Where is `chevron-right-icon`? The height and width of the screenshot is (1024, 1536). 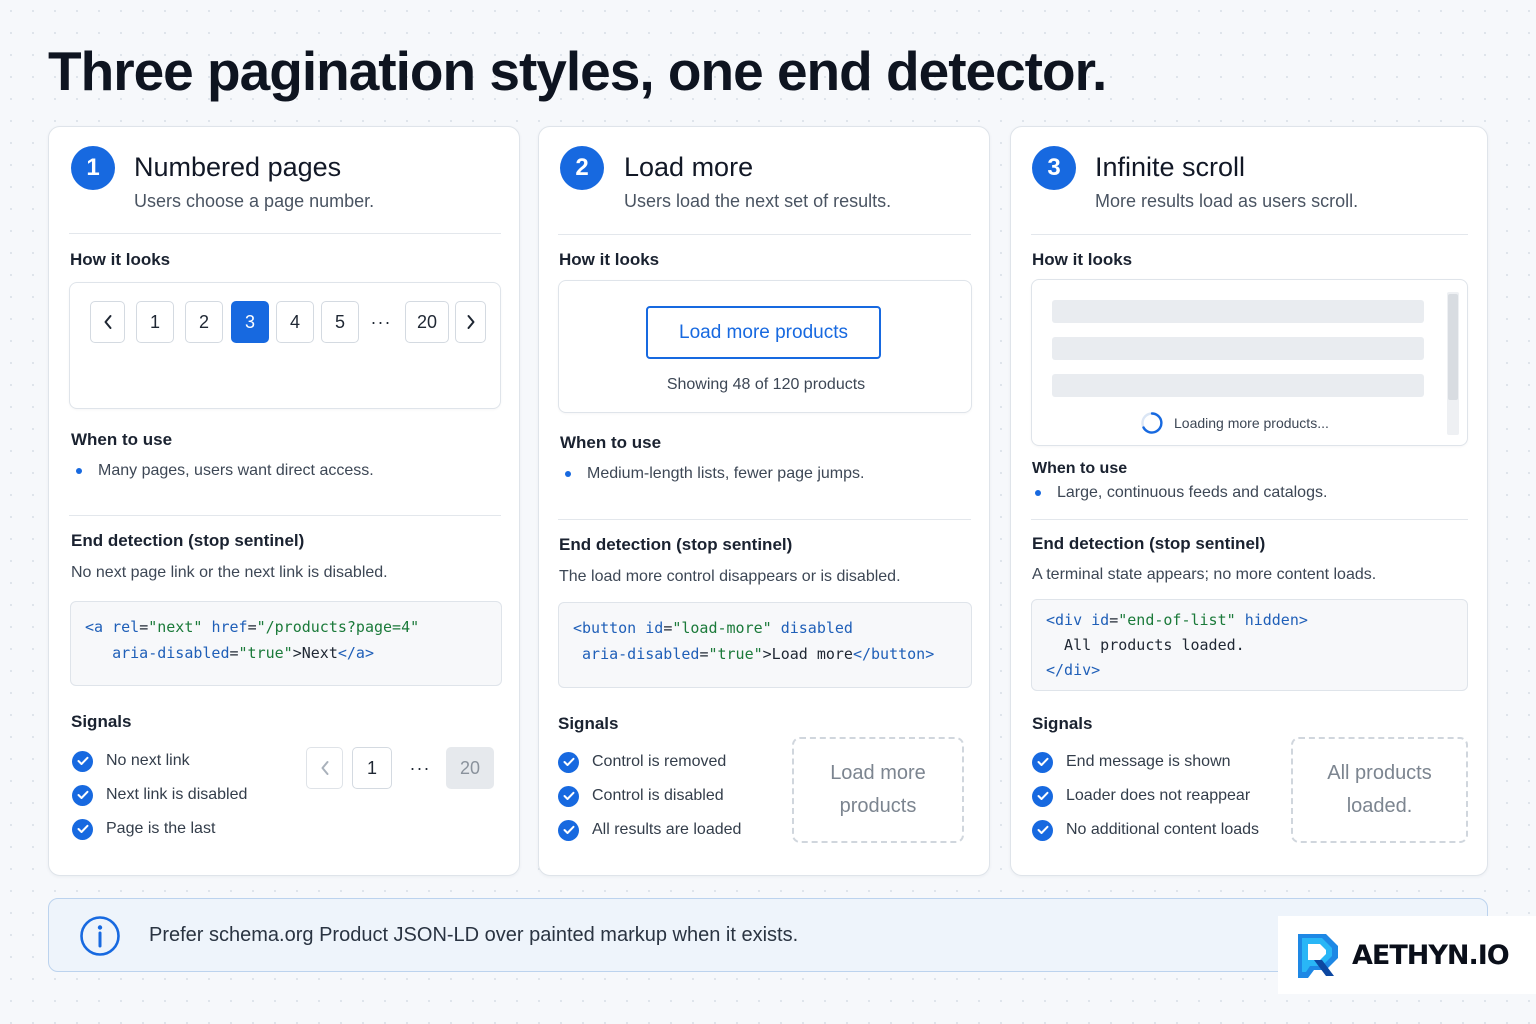
chevron-right-icon is located at coordinates (470, 322).